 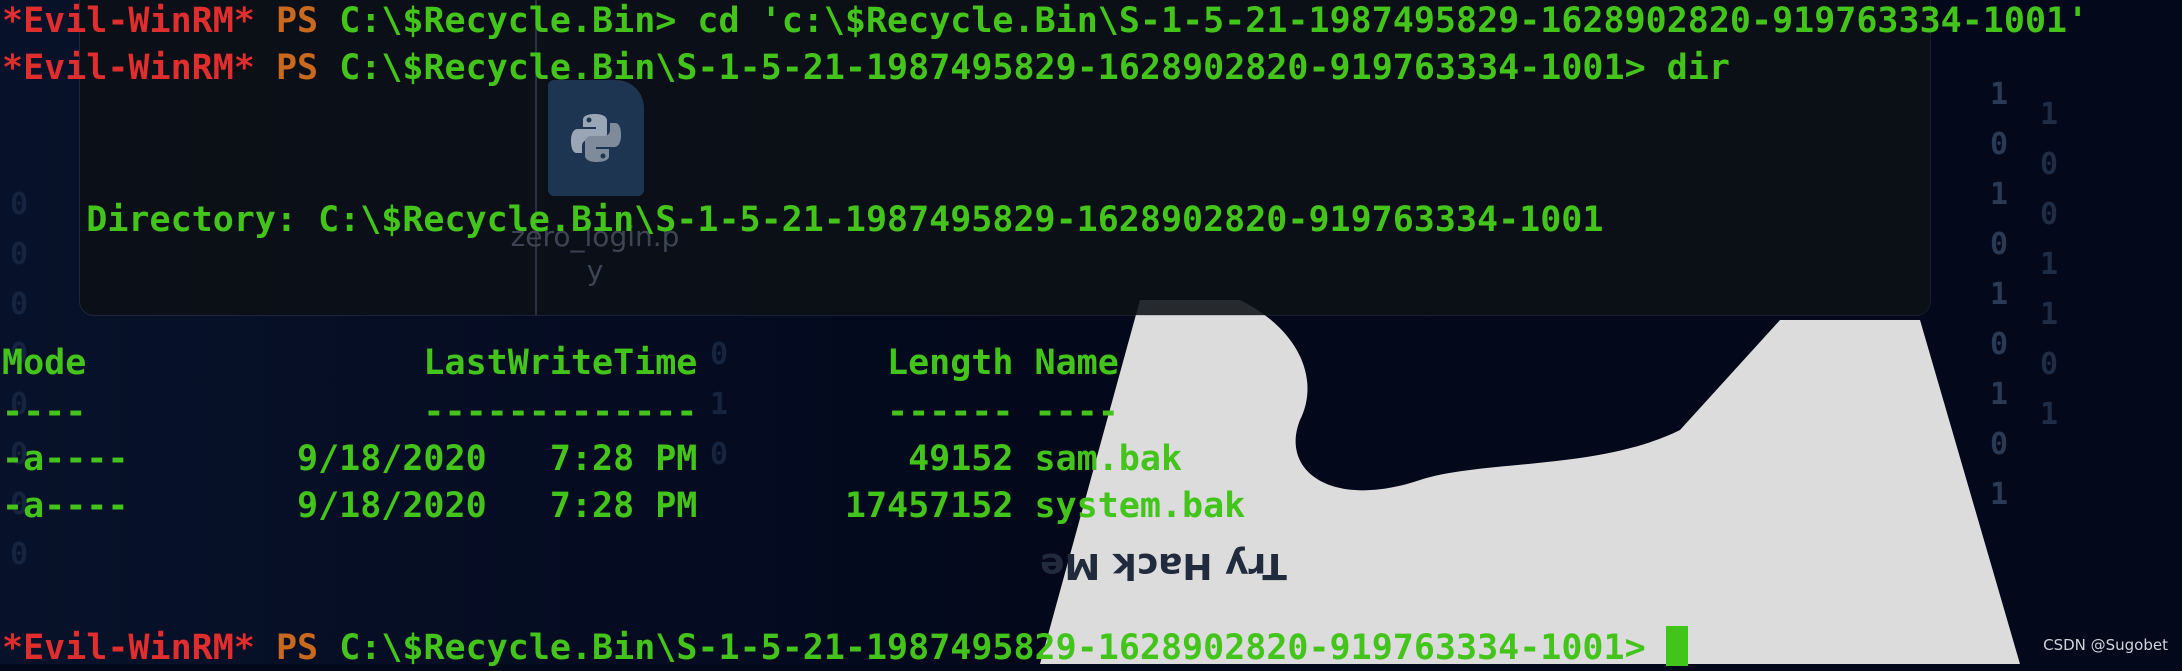 What do you see at coordinates (1687, 68) in the screenshot?
I see `command-text: dir` at bounding box center [1687, 68].